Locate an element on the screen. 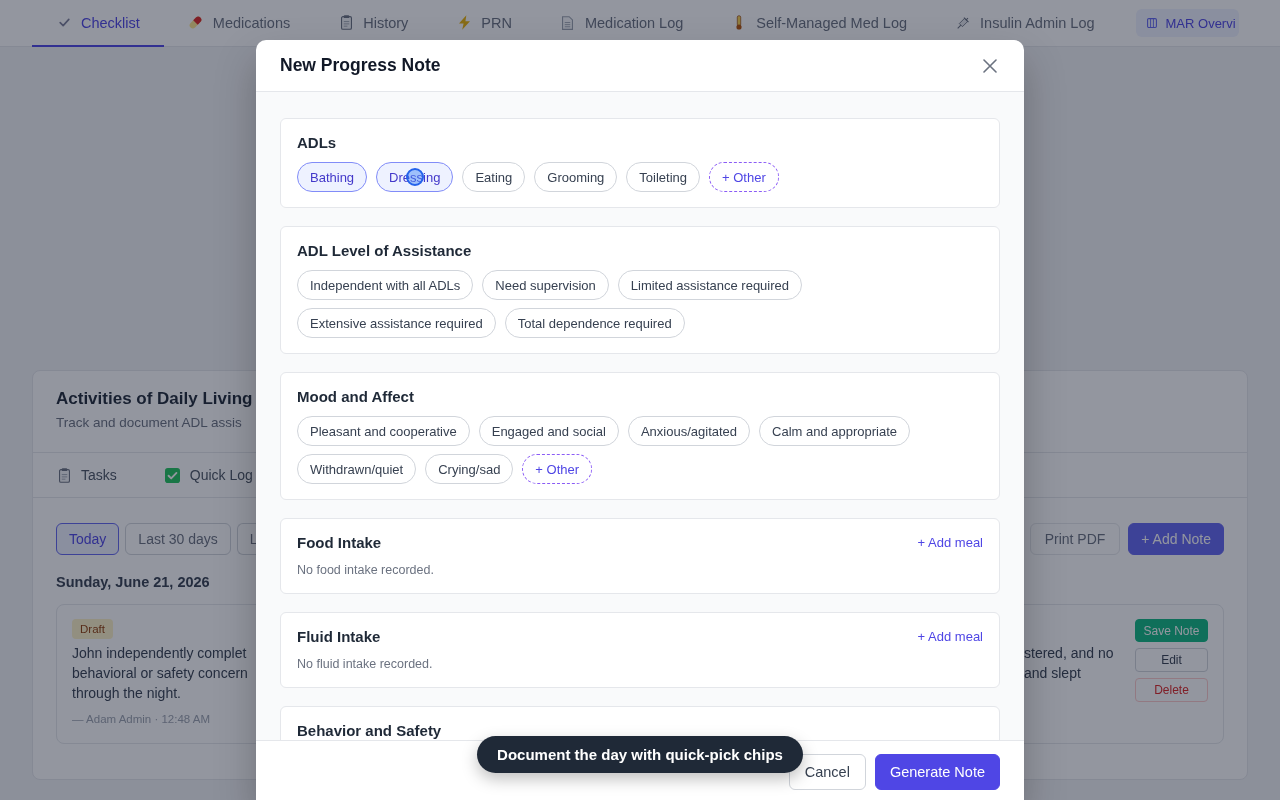 The image size is (1280, 800). syringe-icon is located at coordinates (963, 22).